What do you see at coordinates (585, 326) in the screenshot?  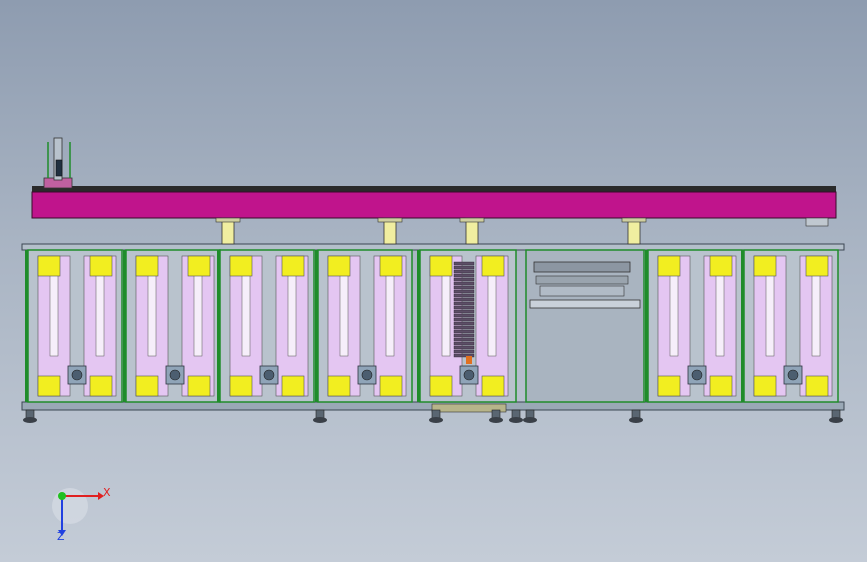 I see `station-frame` at bounding box center [585, 326].